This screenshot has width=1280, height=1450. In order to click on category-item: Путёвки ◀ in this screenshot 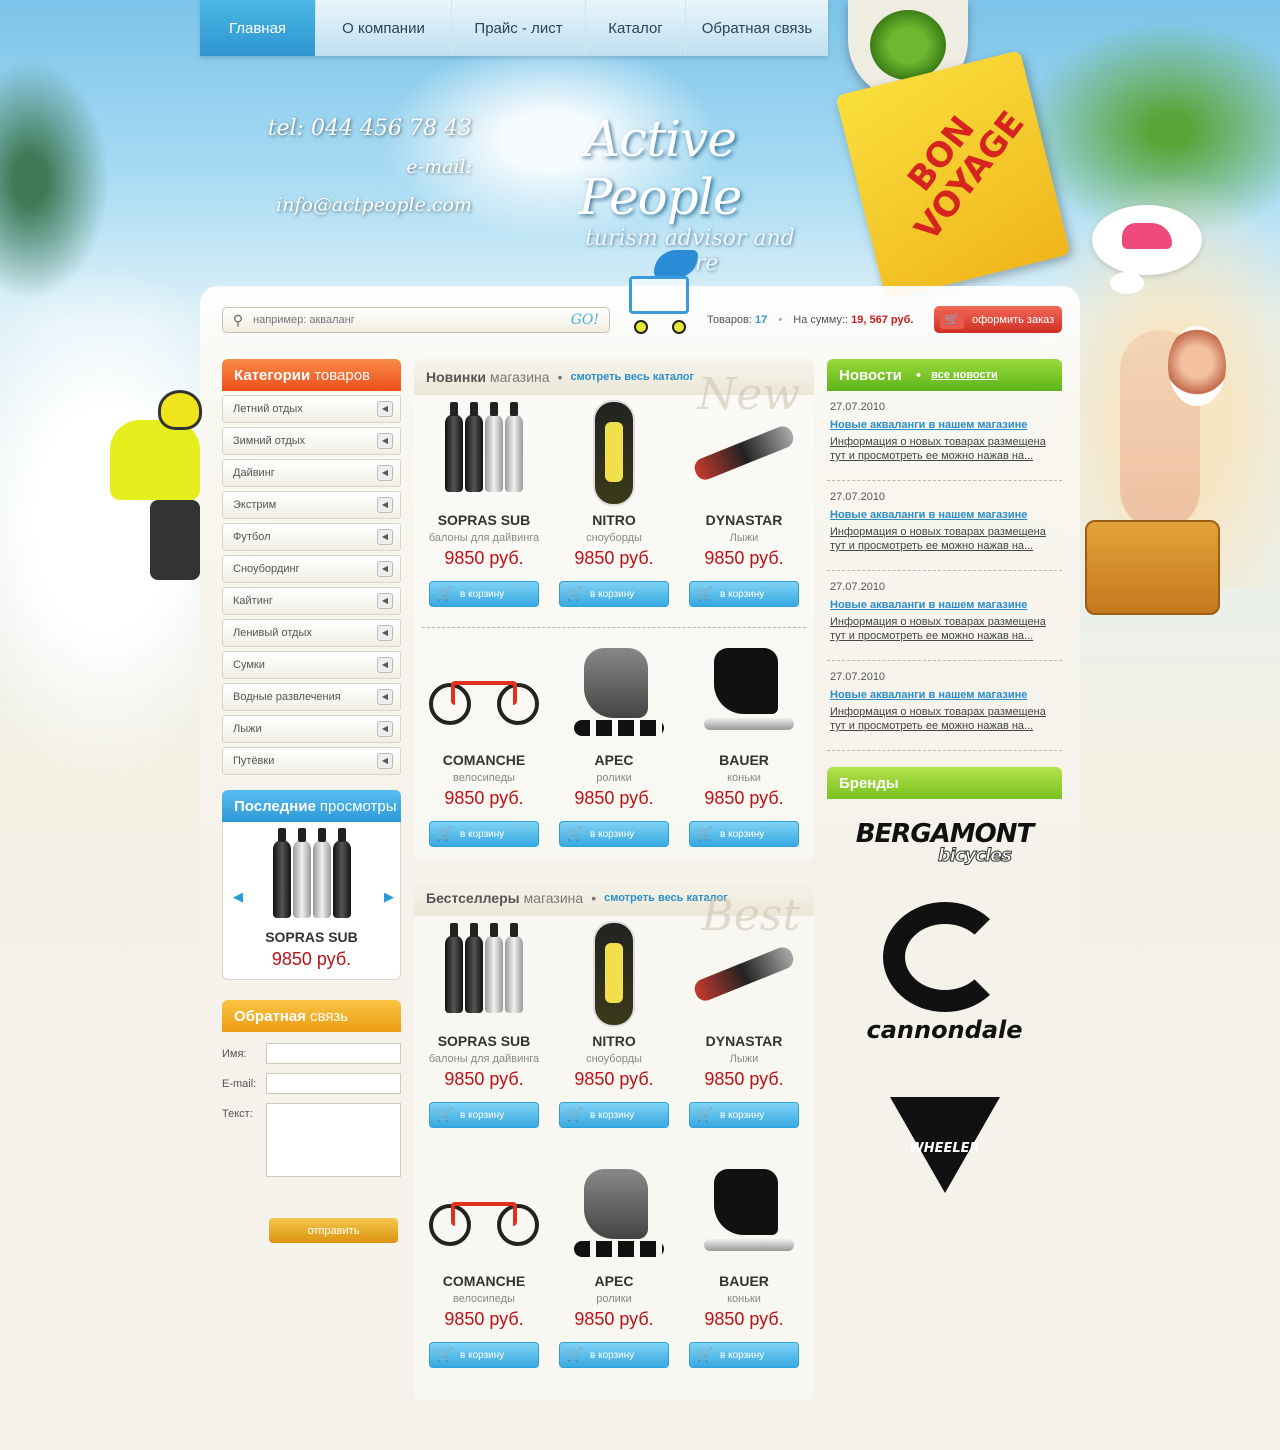, I will do `click(311, 761)`.